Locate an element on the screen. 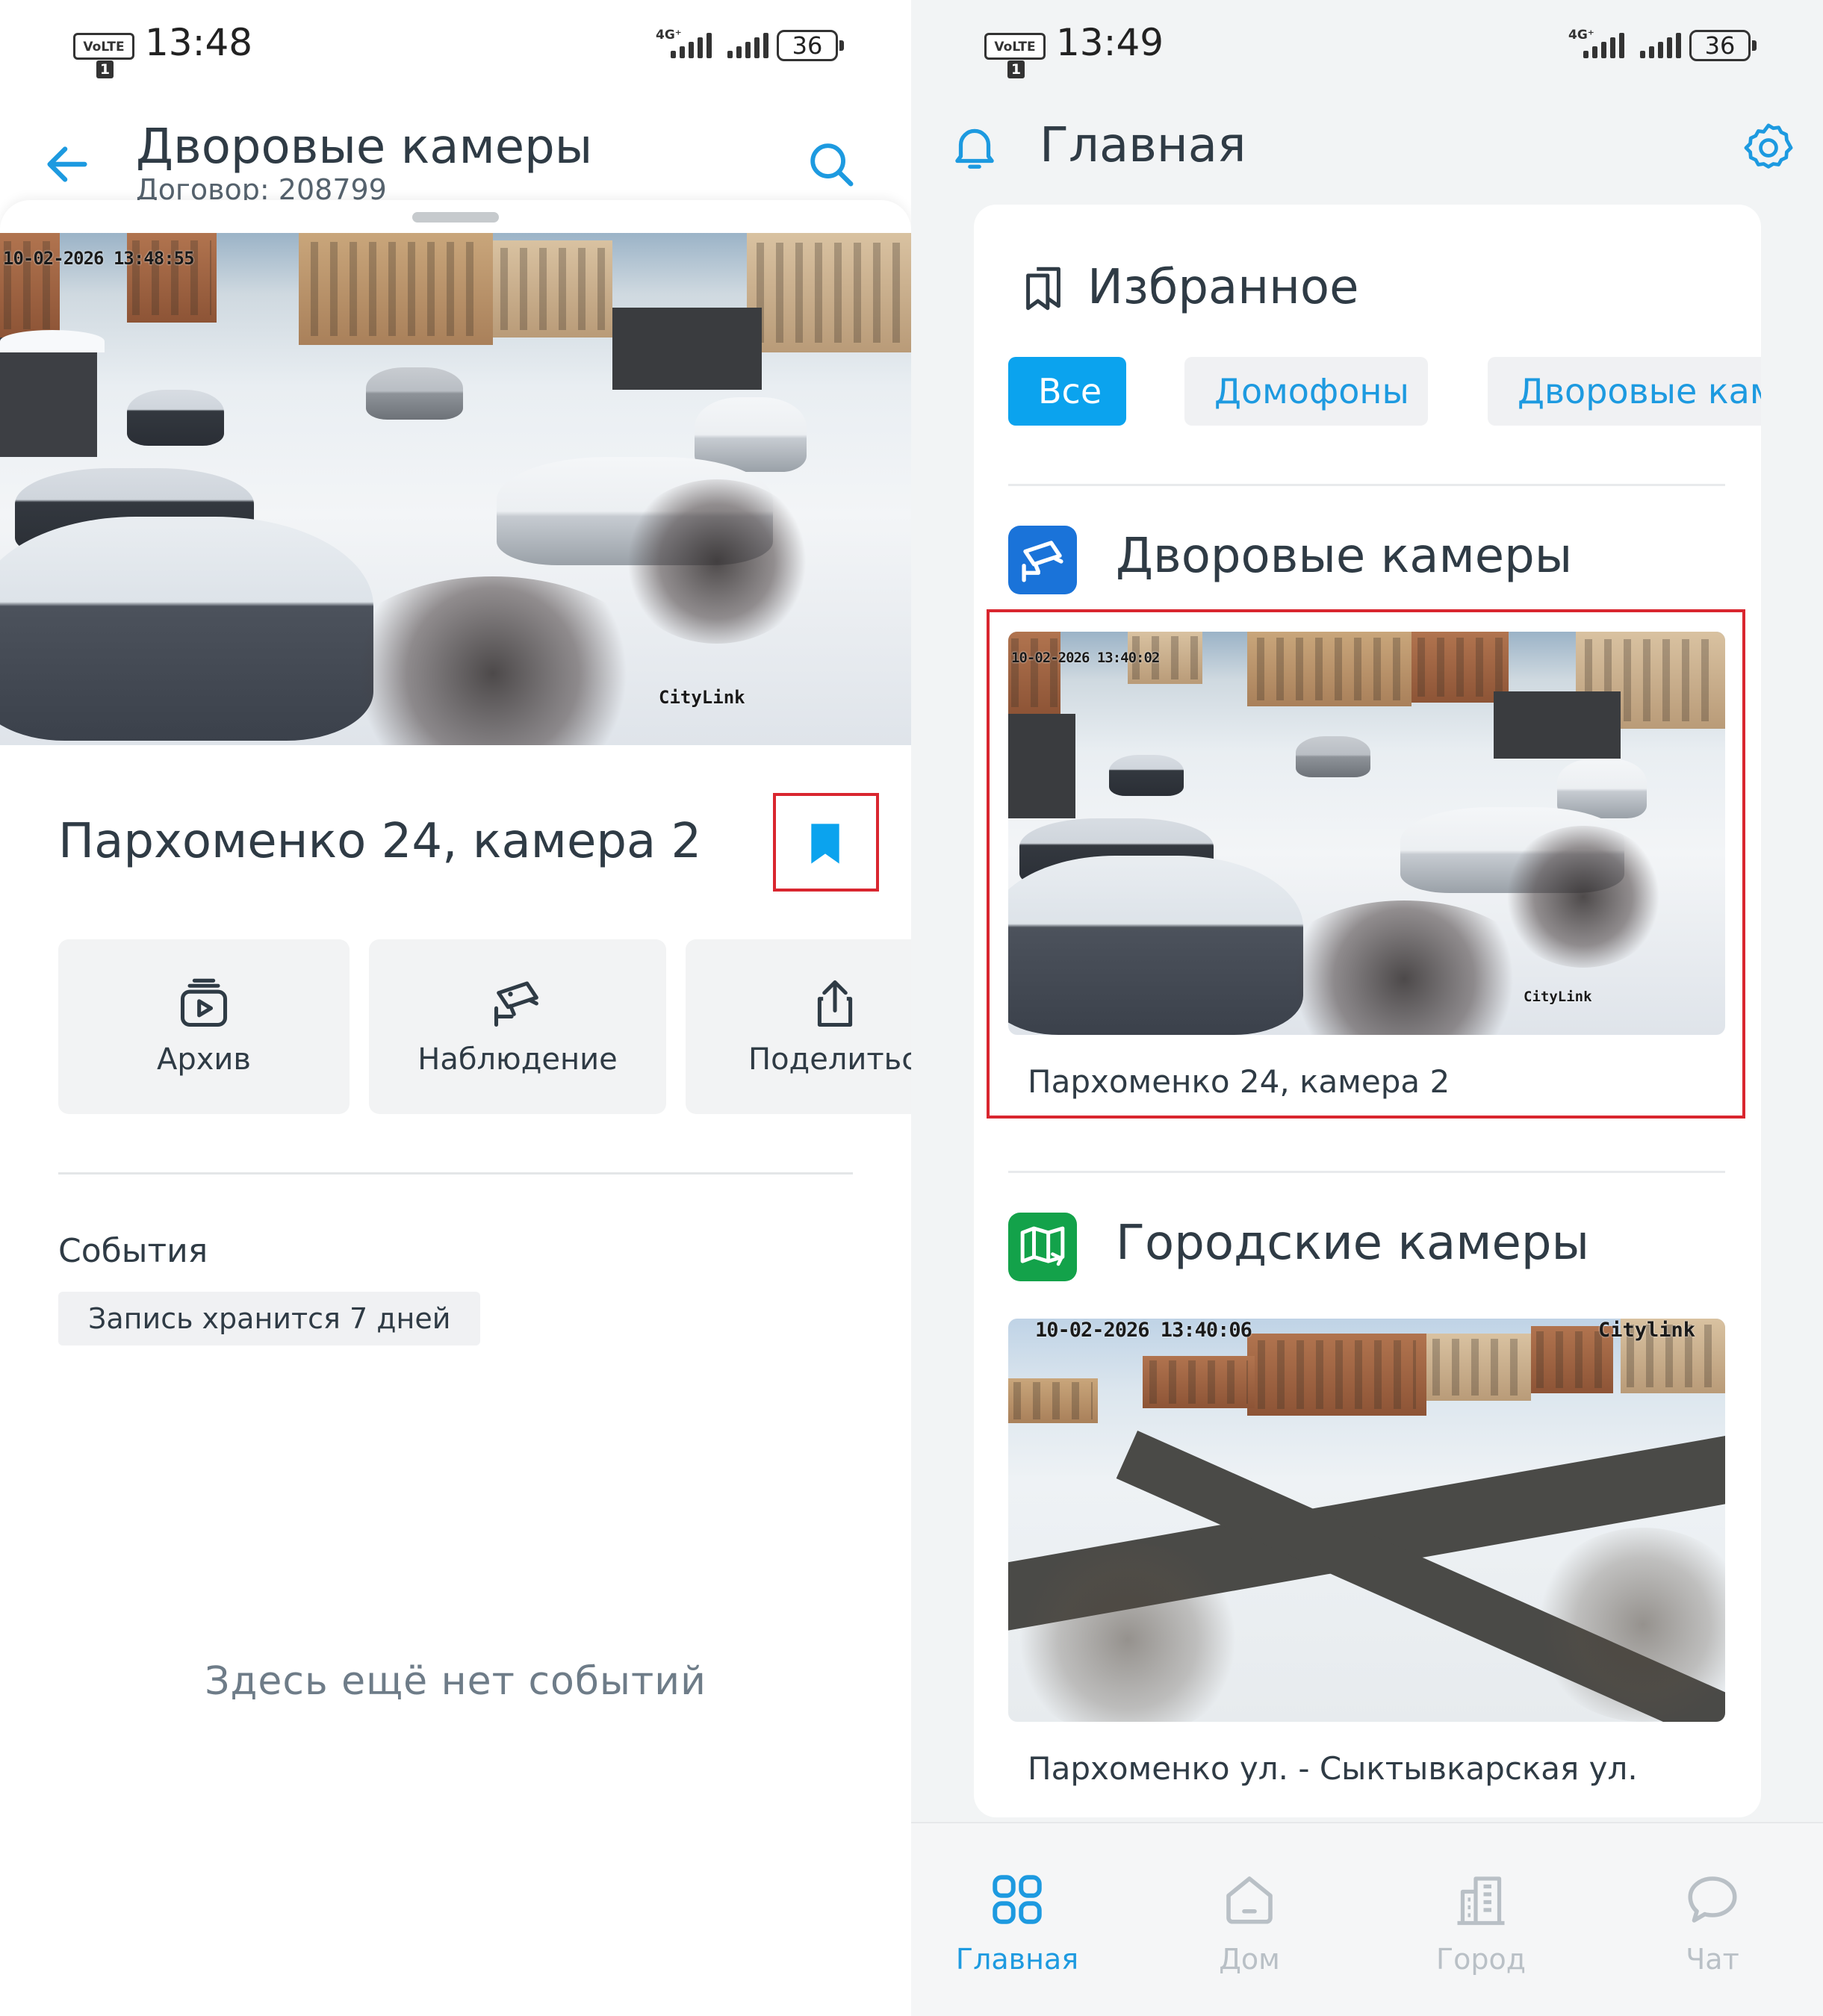 This screenshot has height=2016, width=1823. search-icon is located at coordinates (831, 164).